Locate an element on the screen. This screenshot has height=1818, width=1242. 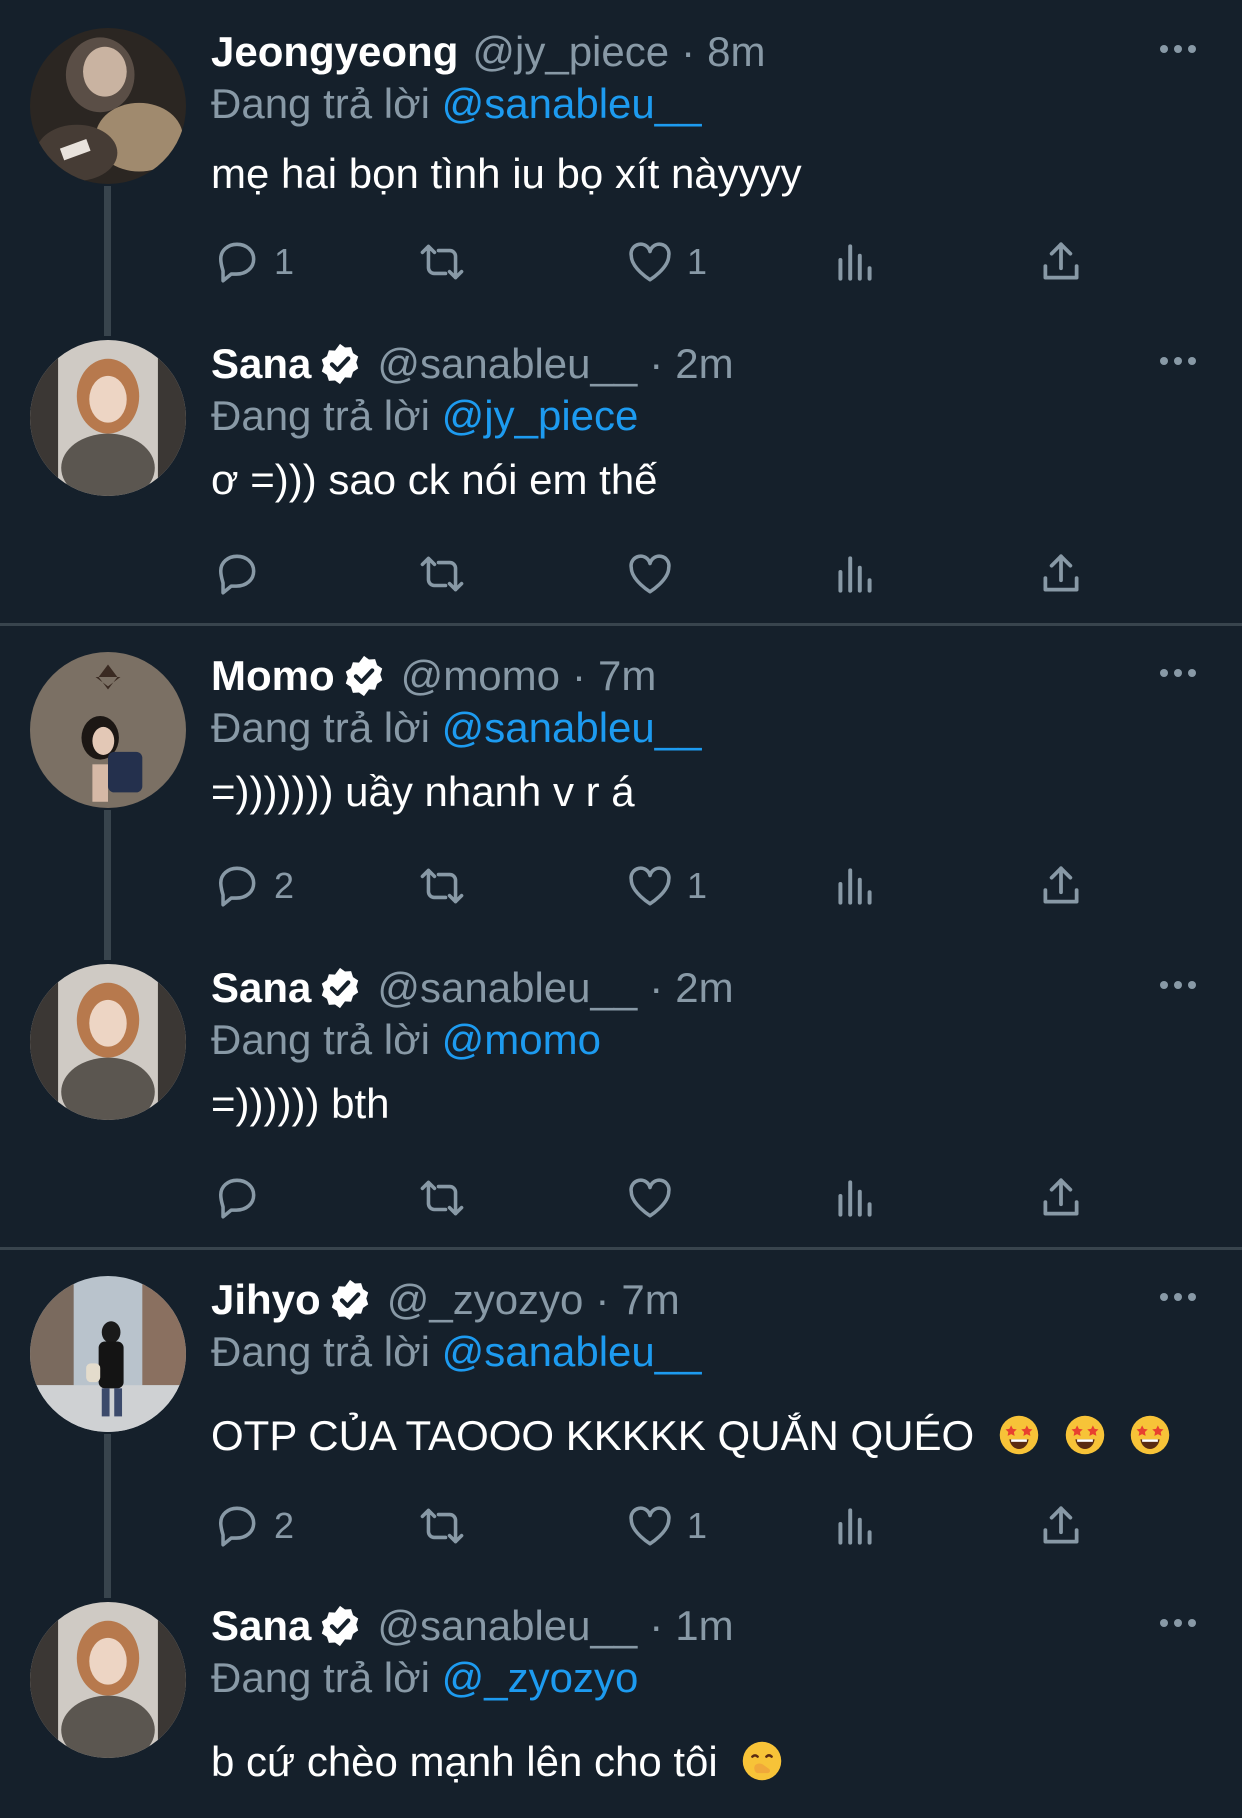
action-bar is located at coordinates (621, 574).